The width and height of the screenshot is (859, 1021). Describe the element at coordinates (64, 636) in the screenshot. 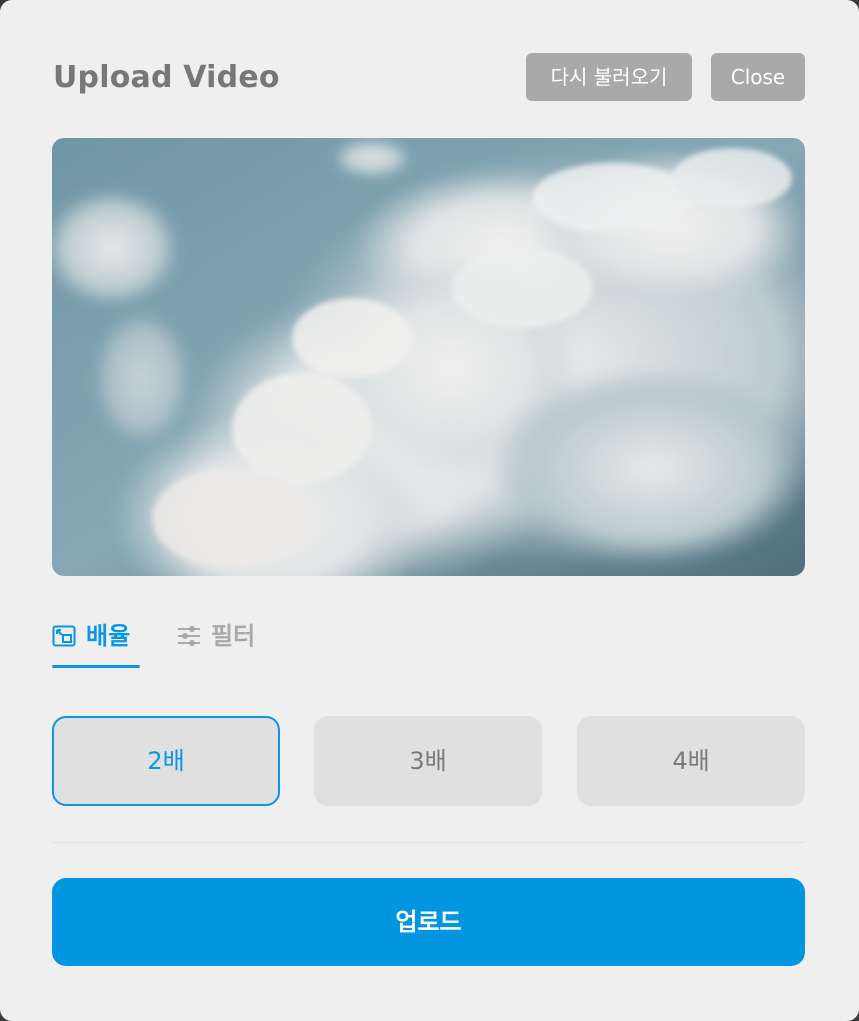

I see `zoom-icon` at that location.